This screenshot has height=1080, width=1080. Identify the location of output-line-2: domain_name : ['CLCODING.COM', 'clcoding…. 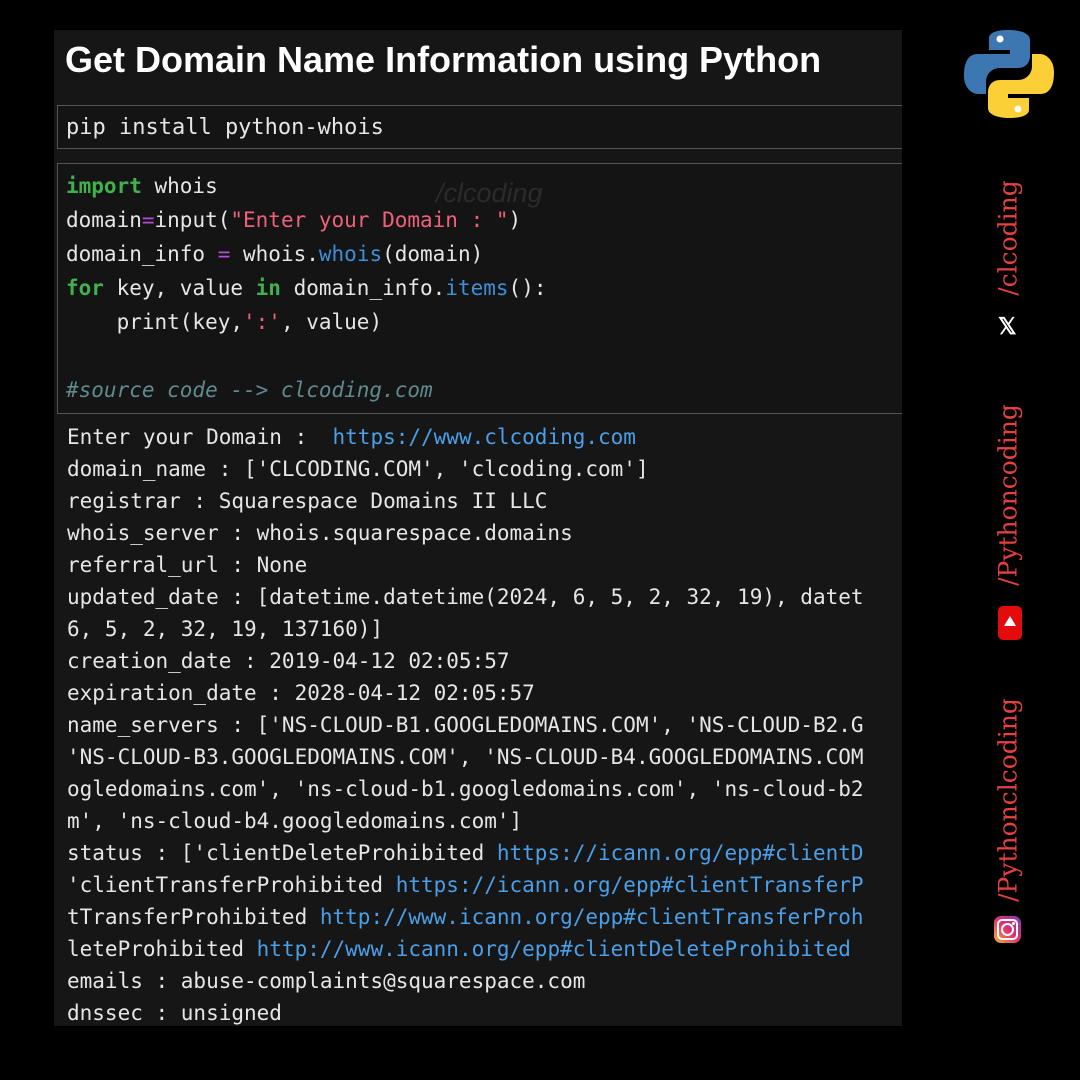
(358, 469).